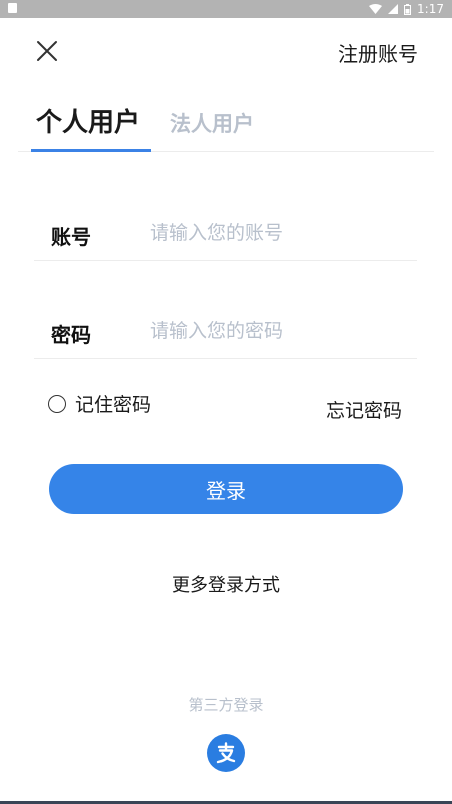 This screenshot has height=804, width=452. What do you see at coordinates (280, 233) in the screenshot?
I see `account-input` at bounding box center [280, 233].